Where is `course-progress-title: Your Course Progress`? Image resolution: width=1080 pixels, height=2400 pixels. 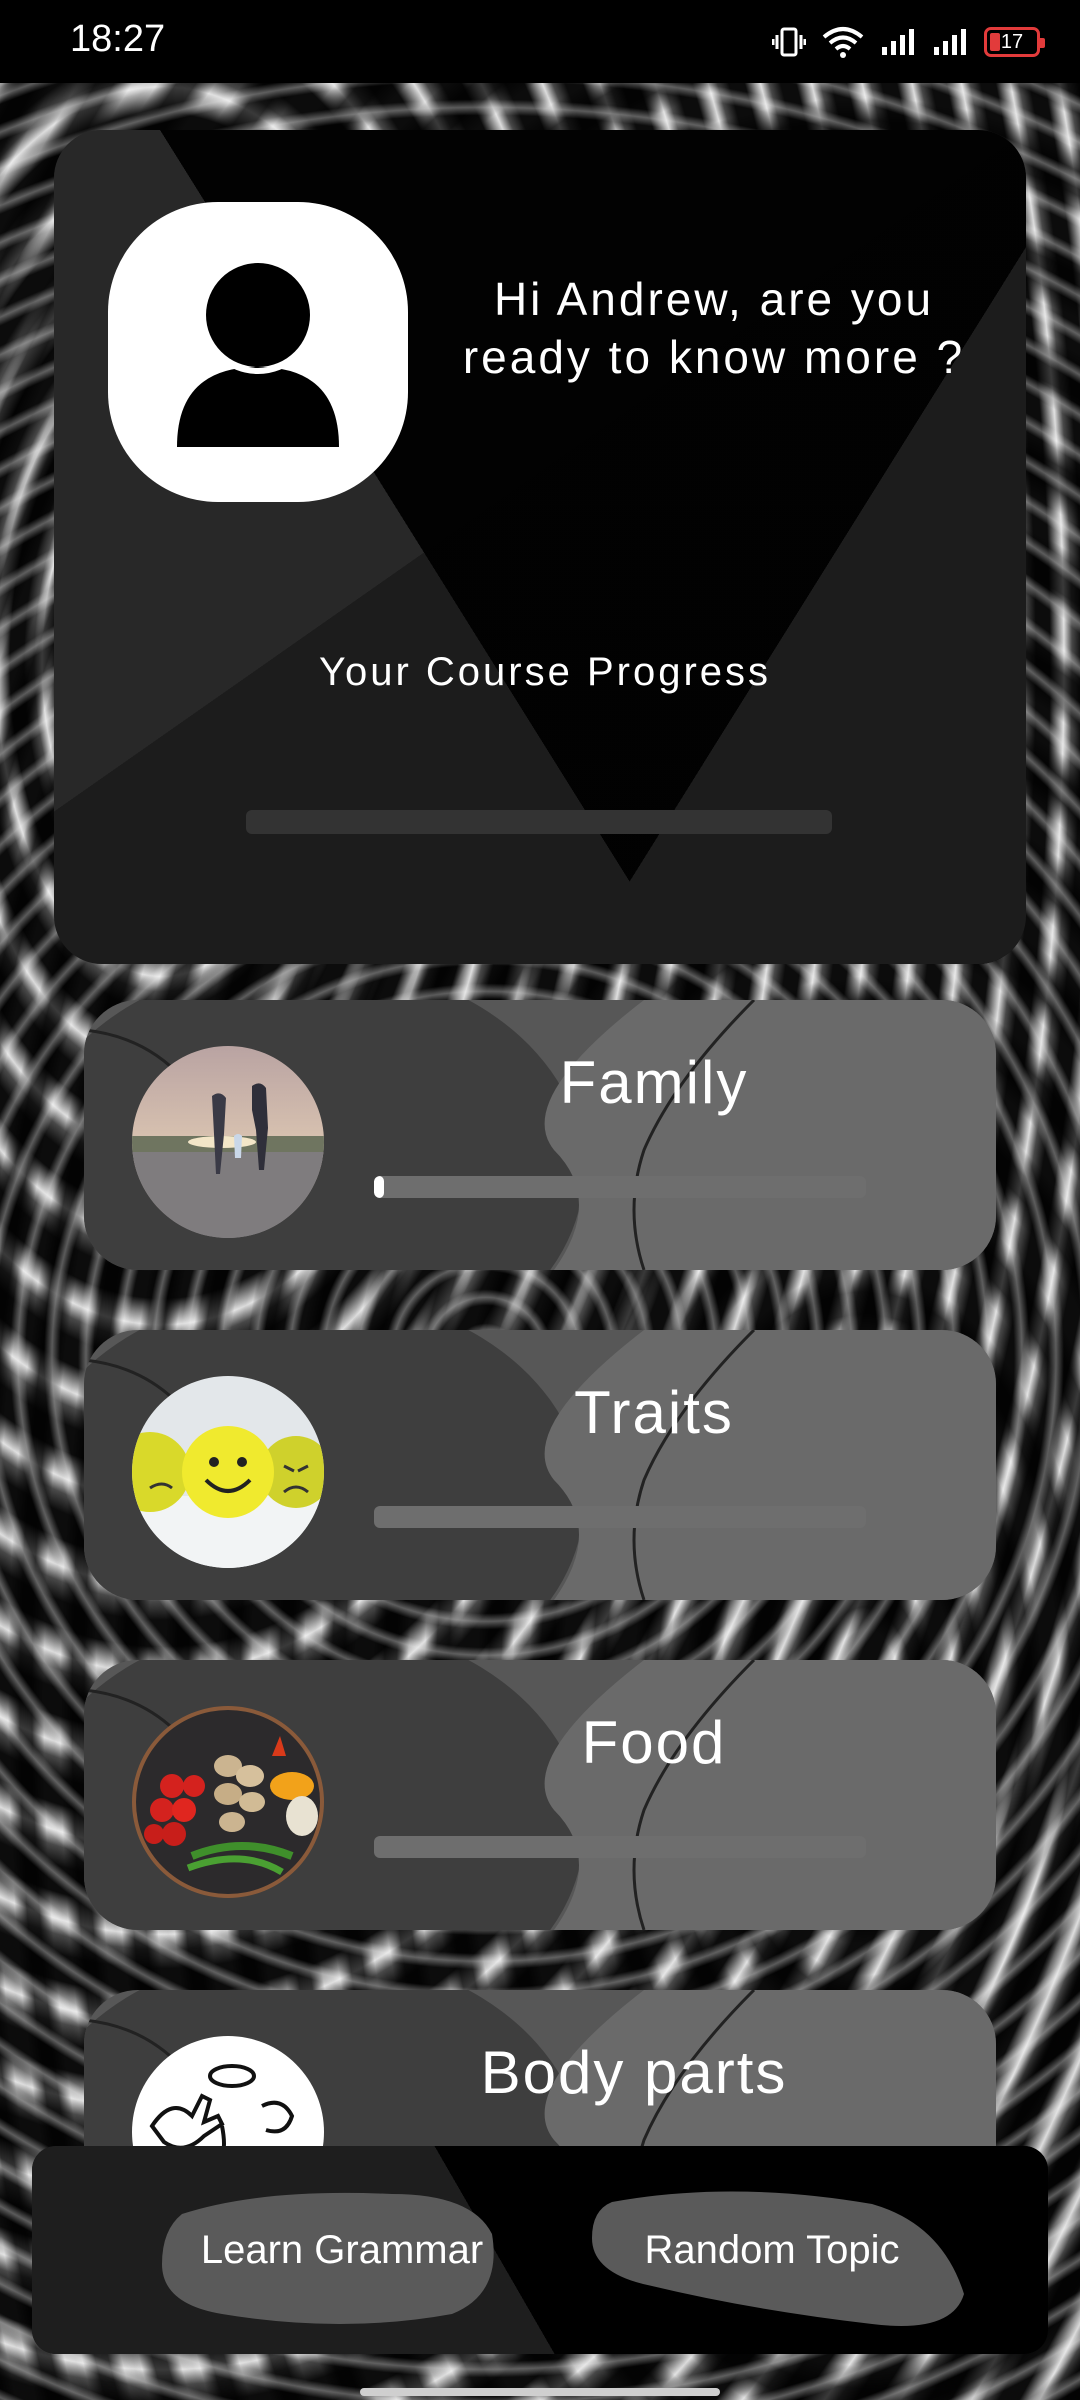
course-progress-title: Your Course Progress is located at coordinates (545, 672).